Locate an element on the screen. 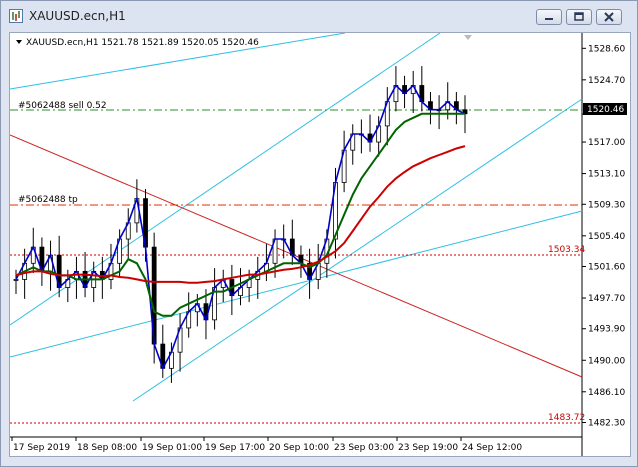  price-tick-label: 1524.70 is located at coordinates (606, 81).